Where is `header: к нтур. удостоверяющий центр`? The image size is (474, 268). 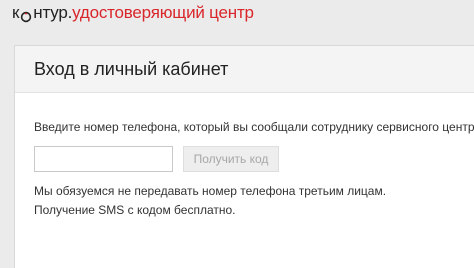 header: к нтур. удостоверяющий центр is located at coordinates (237, 18).